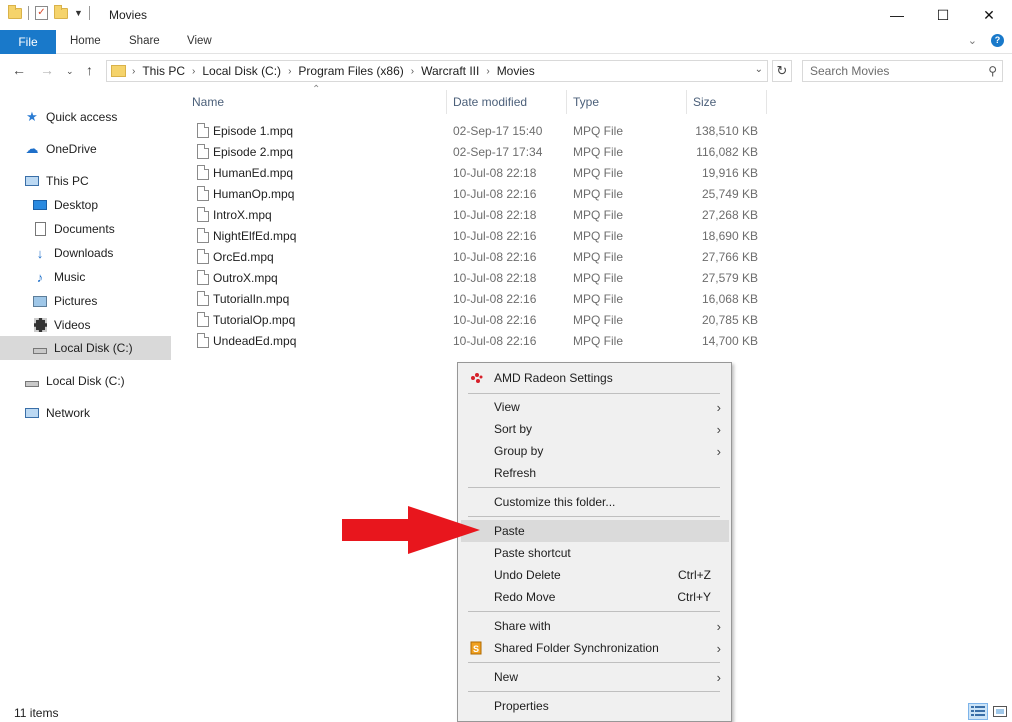 This screenshot has width=1012, height=722. What do you see at coordinates (704, 102) in the screenshot?
I see `column-header-size: Size` at bounding box center [704, 102].